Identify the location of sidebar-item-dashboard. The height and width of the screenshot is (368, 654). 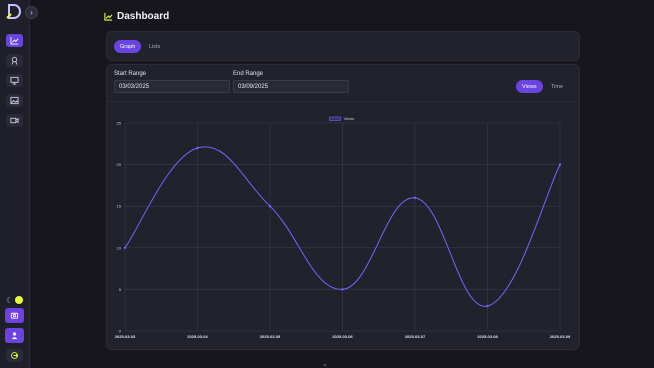
(14, 40).